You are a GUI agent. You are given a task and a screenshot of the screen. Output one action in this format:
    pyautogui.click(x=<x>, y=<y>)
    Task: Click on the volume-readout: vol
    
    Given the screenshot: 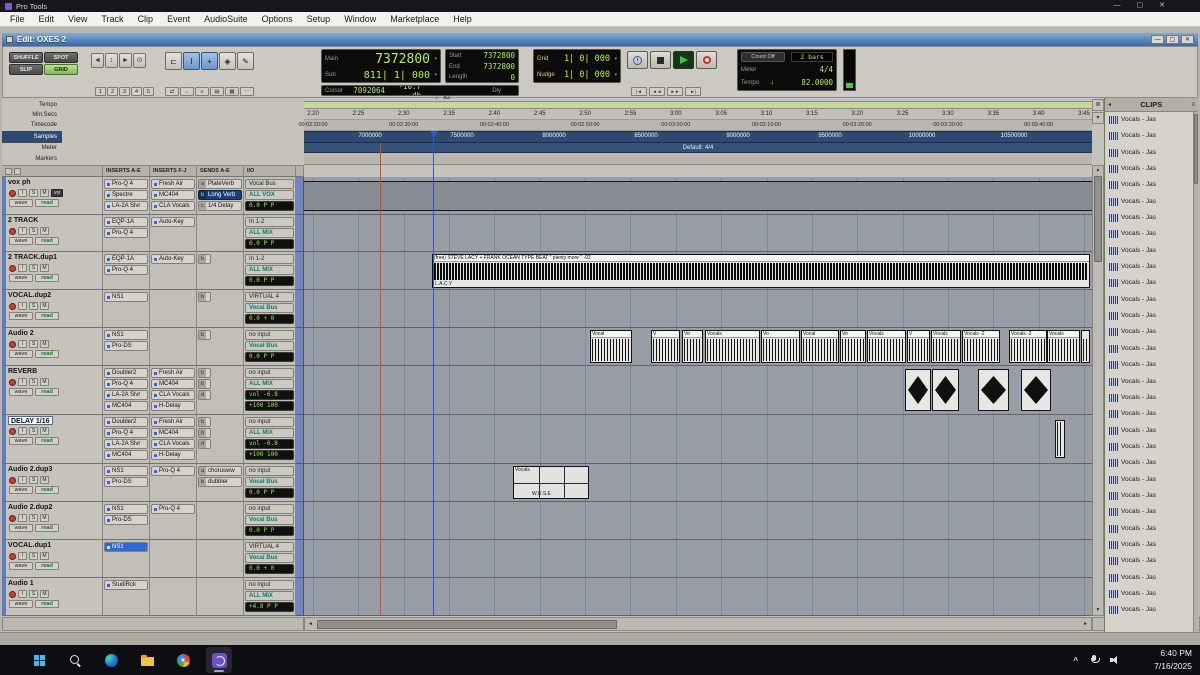 What is the action you would take?
    pyautogui.click(x=57, y=193)
    